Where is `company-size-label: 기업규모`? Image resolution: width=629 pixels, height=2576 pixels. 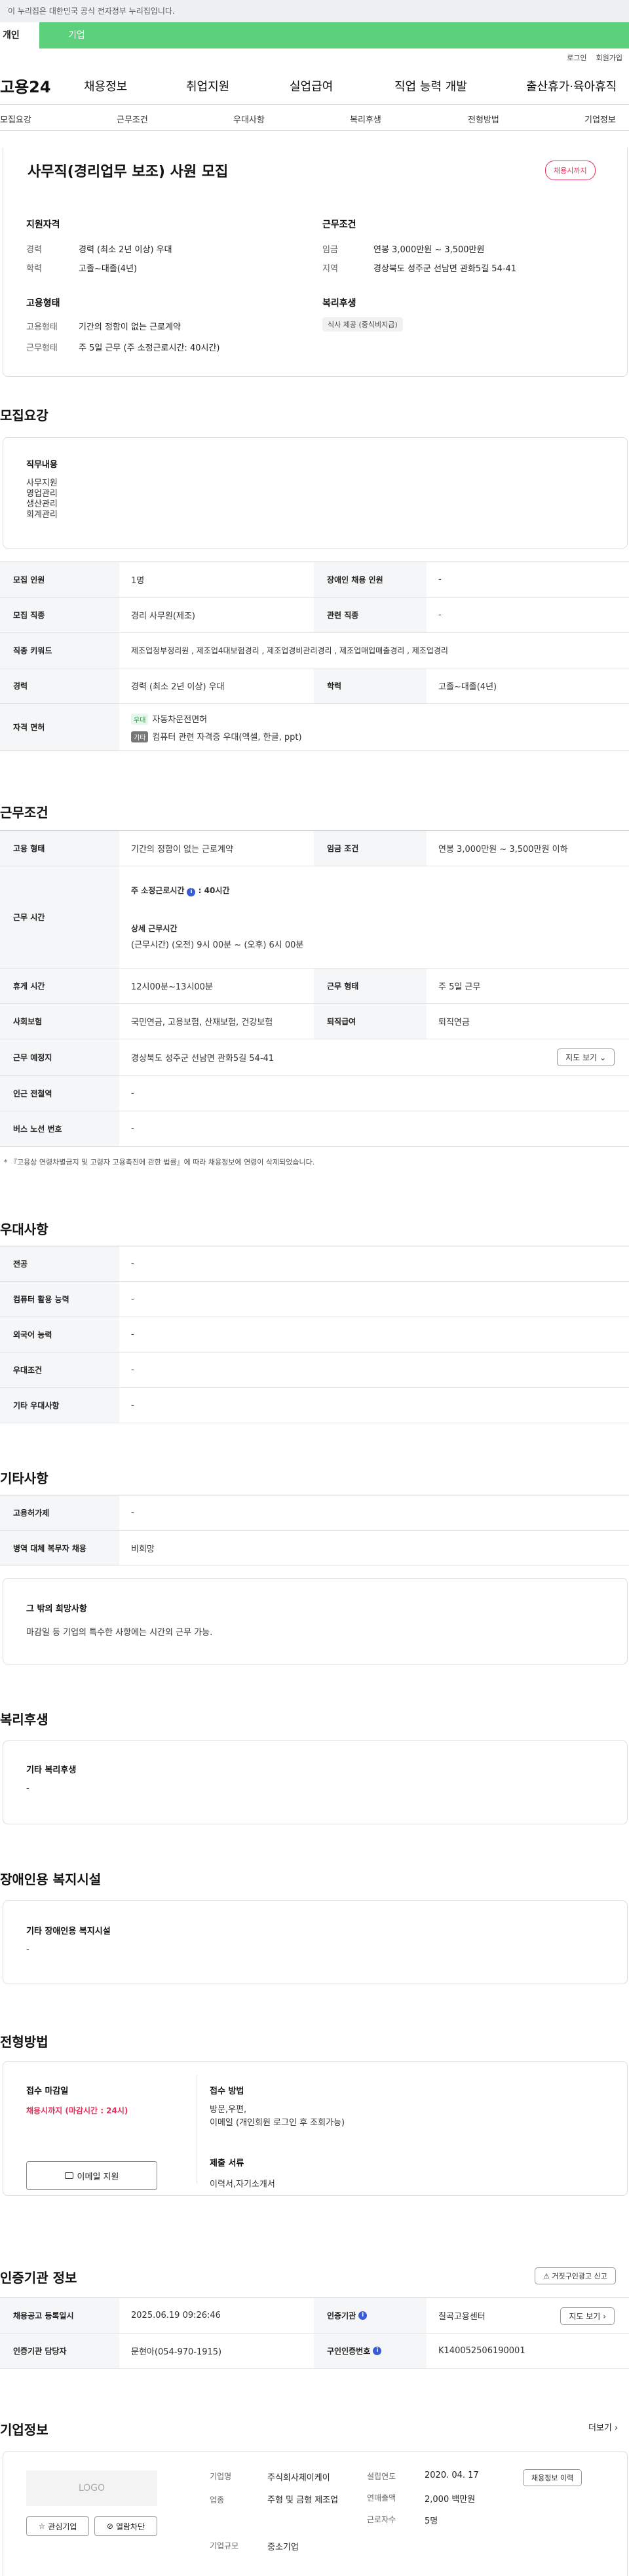 company-size-label: 기업규모 is located at coordinates (224, 2545).